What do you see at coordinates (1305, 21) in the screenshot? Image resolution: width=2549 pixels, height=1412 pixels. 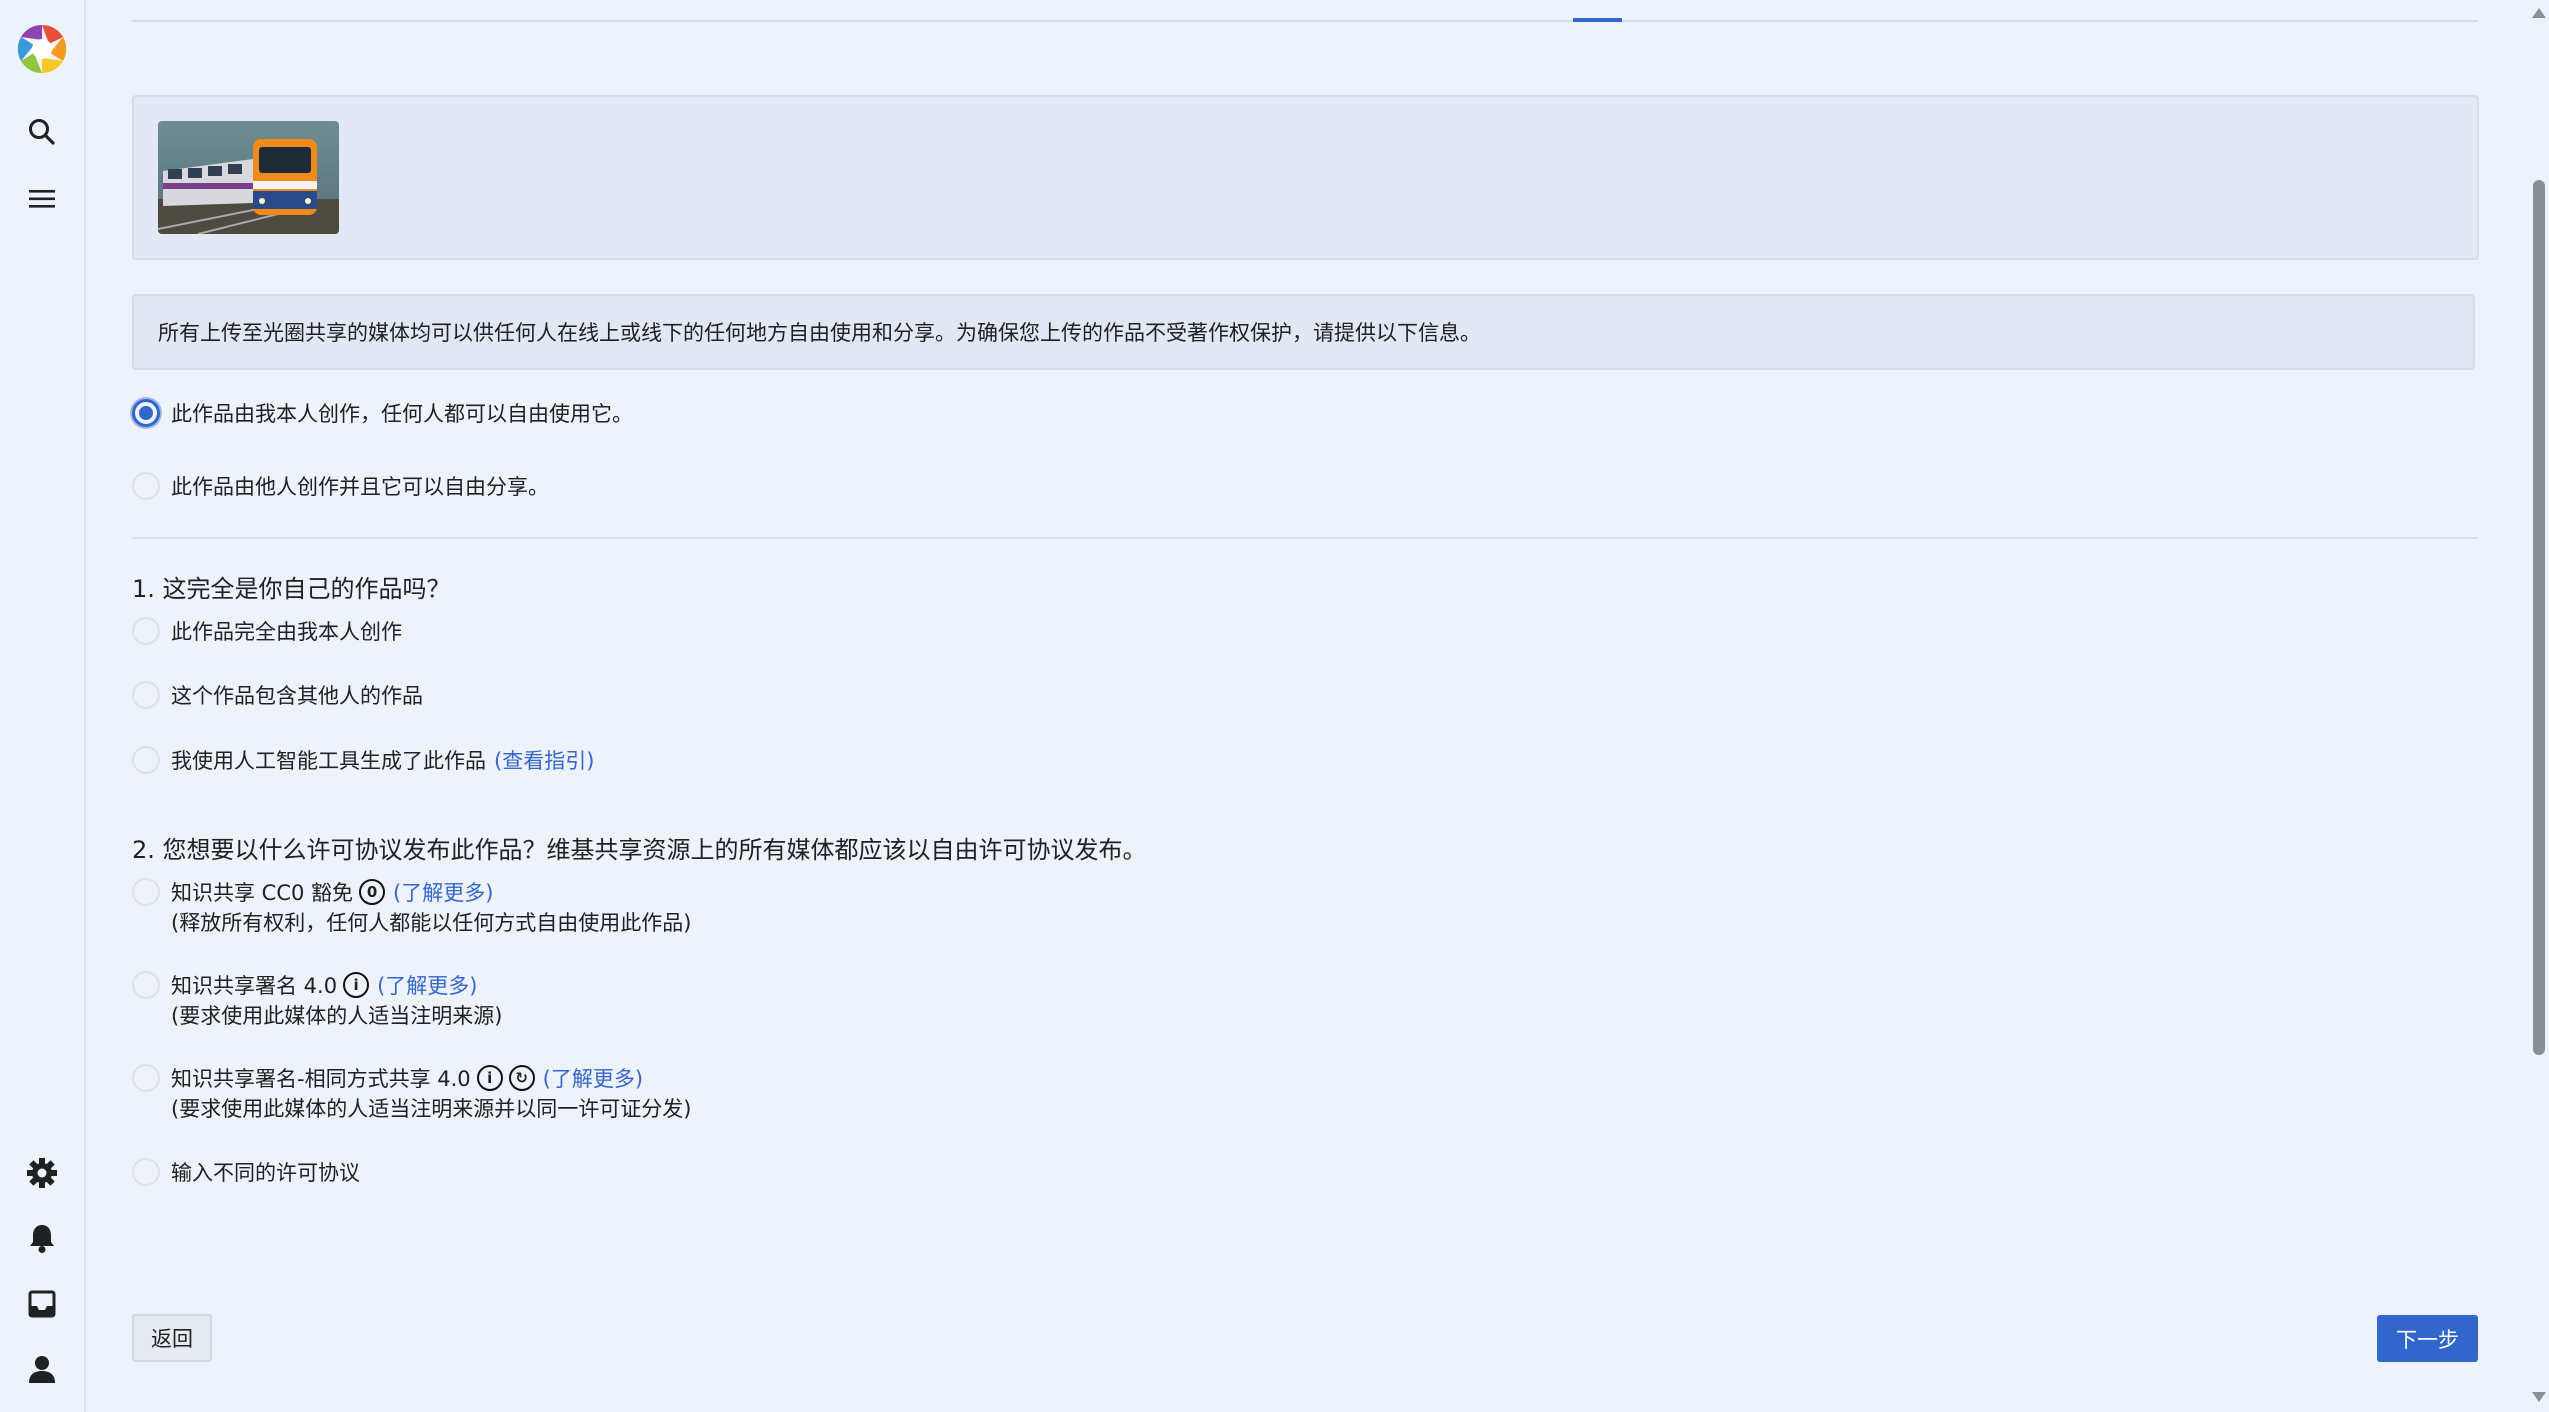 I see `tab-divider` at bounding box center [1305, 21].